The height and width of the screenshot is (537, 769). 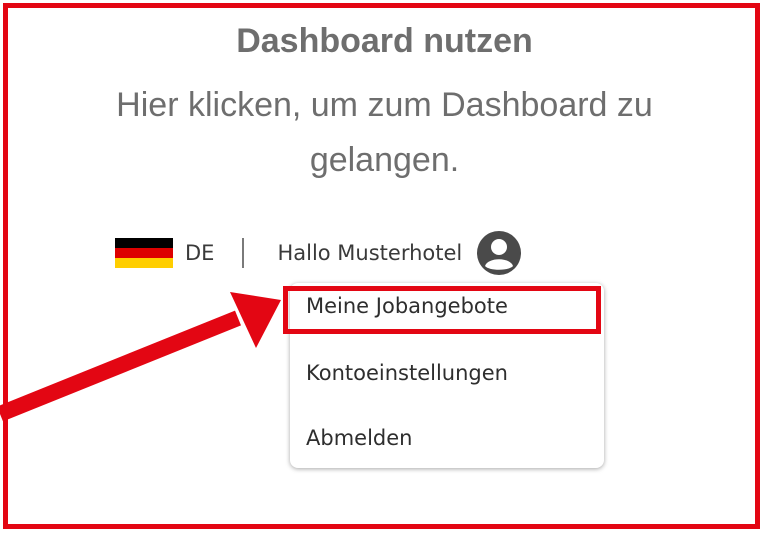 I want to click on language-selector: DE, so click(x=199, y=253).